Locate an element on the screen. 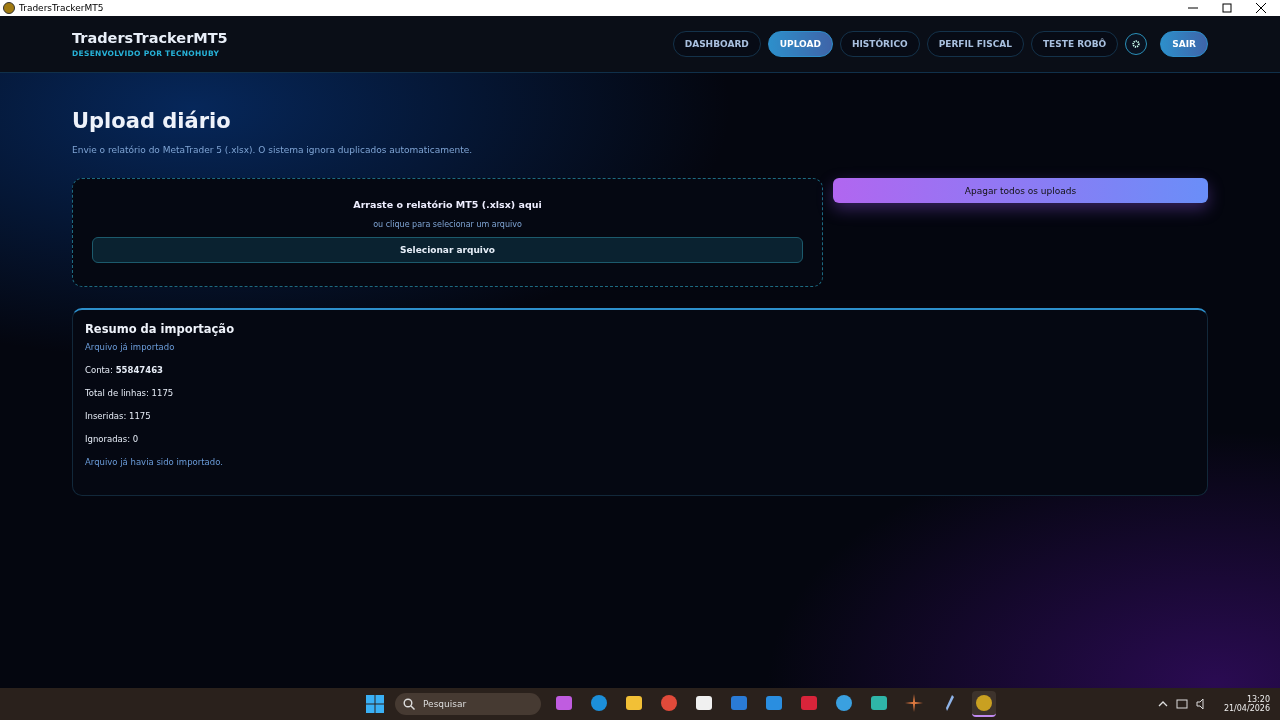 This screenshot has width=1280, height=720. summary-line: Inseridas: 1175 is located at coordinates (118, 416).